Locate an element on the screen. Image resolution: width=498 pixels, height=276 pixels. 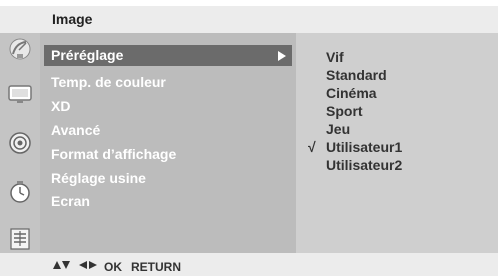
menu-item-label: Avancé is located at coordinates (76, 130).